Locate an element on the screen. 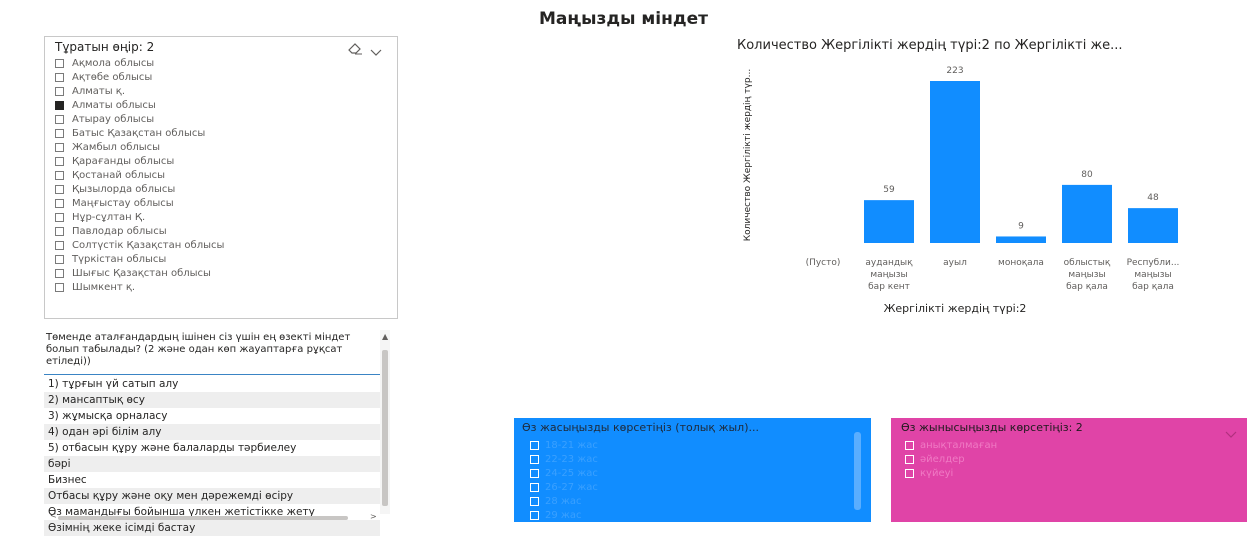 The width and height of the screenshot is (1247, 536). region-item: Түркістан облысы is located at coordinates (139, 259).